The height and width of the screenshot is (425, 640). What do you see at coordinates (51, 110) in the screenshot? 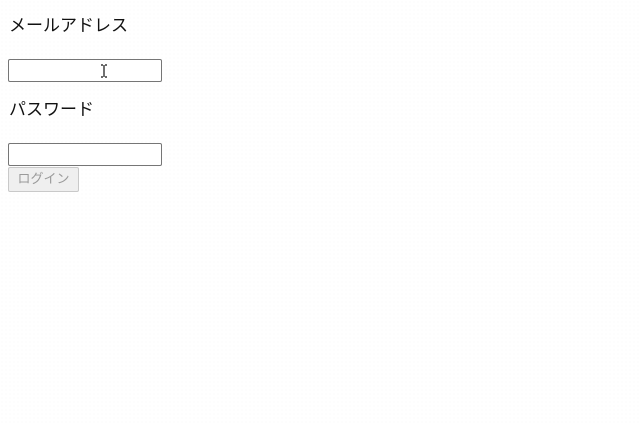
I see `password-label: パスワード` at bounding box center [51, 110].